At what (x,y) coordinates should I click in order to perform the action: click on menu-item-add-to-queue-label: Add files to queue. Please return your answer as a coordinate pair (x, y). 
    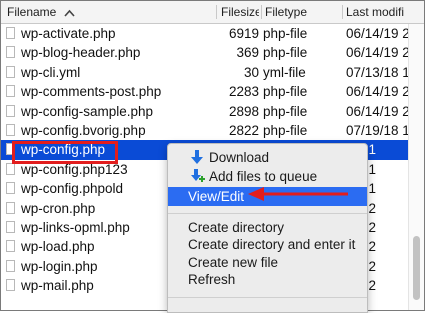
    Looking at the image, I should click on (263, 176).